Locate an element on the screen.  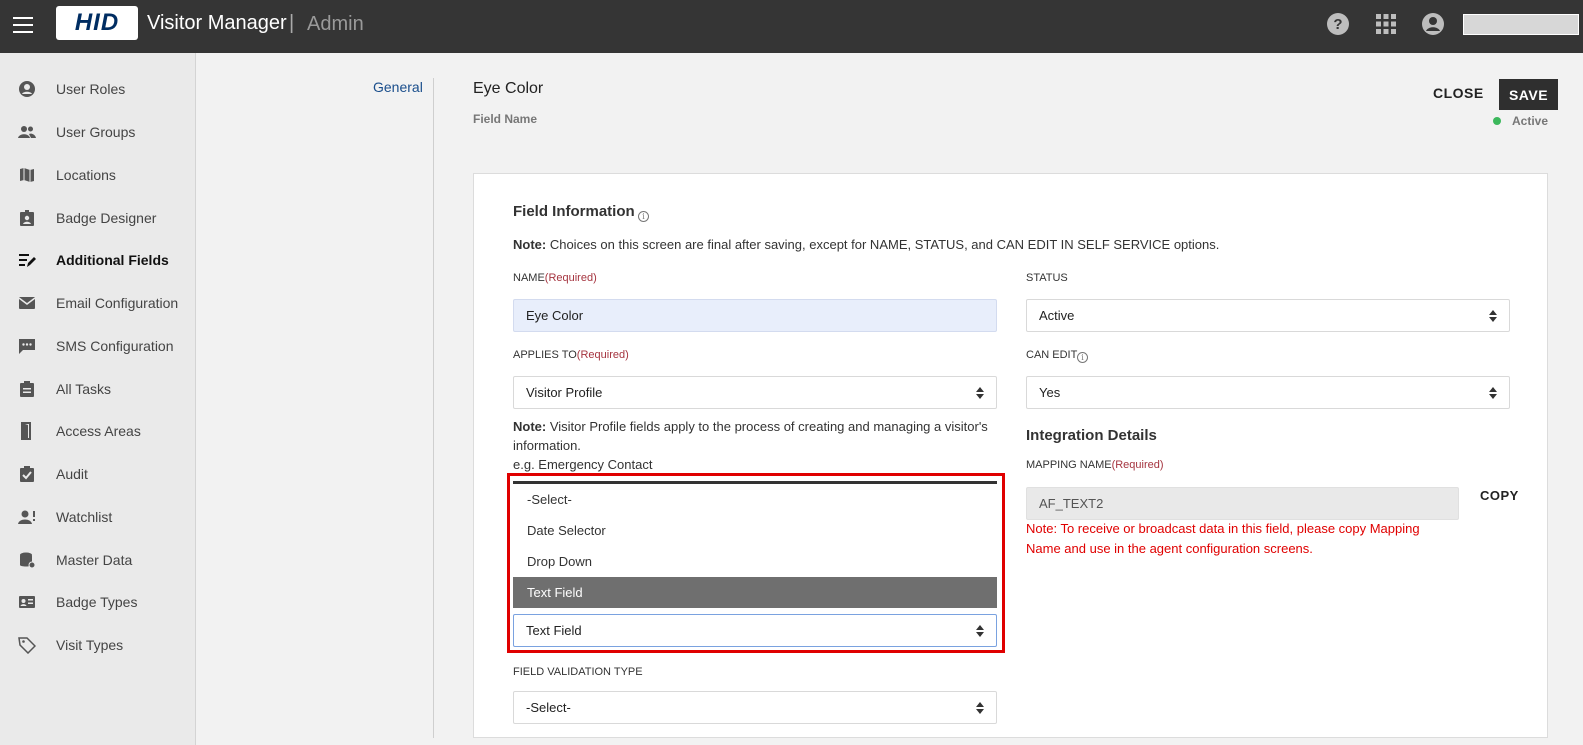
applies-to-select: Visitor Profile is located at coordinates (755, 392).